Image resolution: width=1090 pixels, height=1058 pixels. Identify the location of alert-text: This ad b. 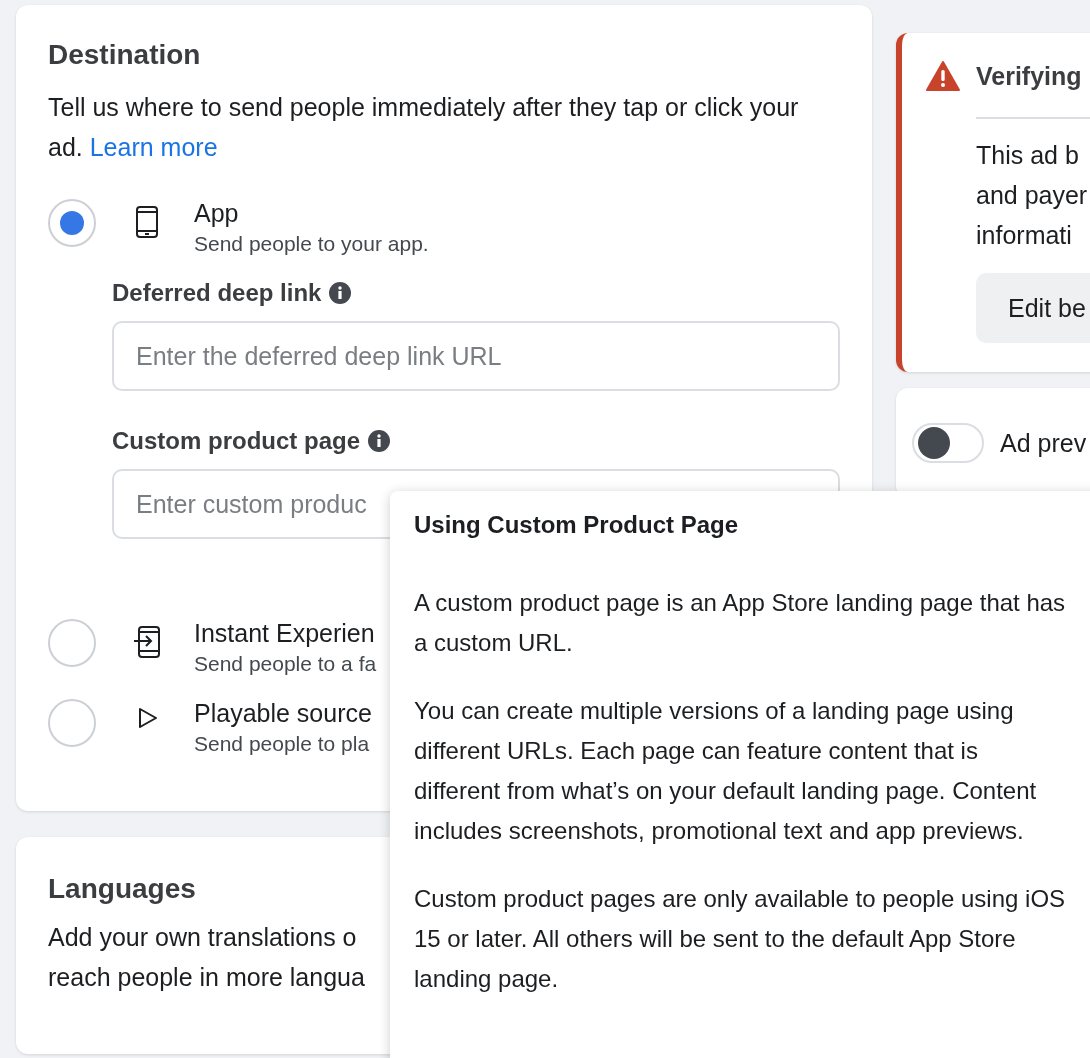
(1027, 155).